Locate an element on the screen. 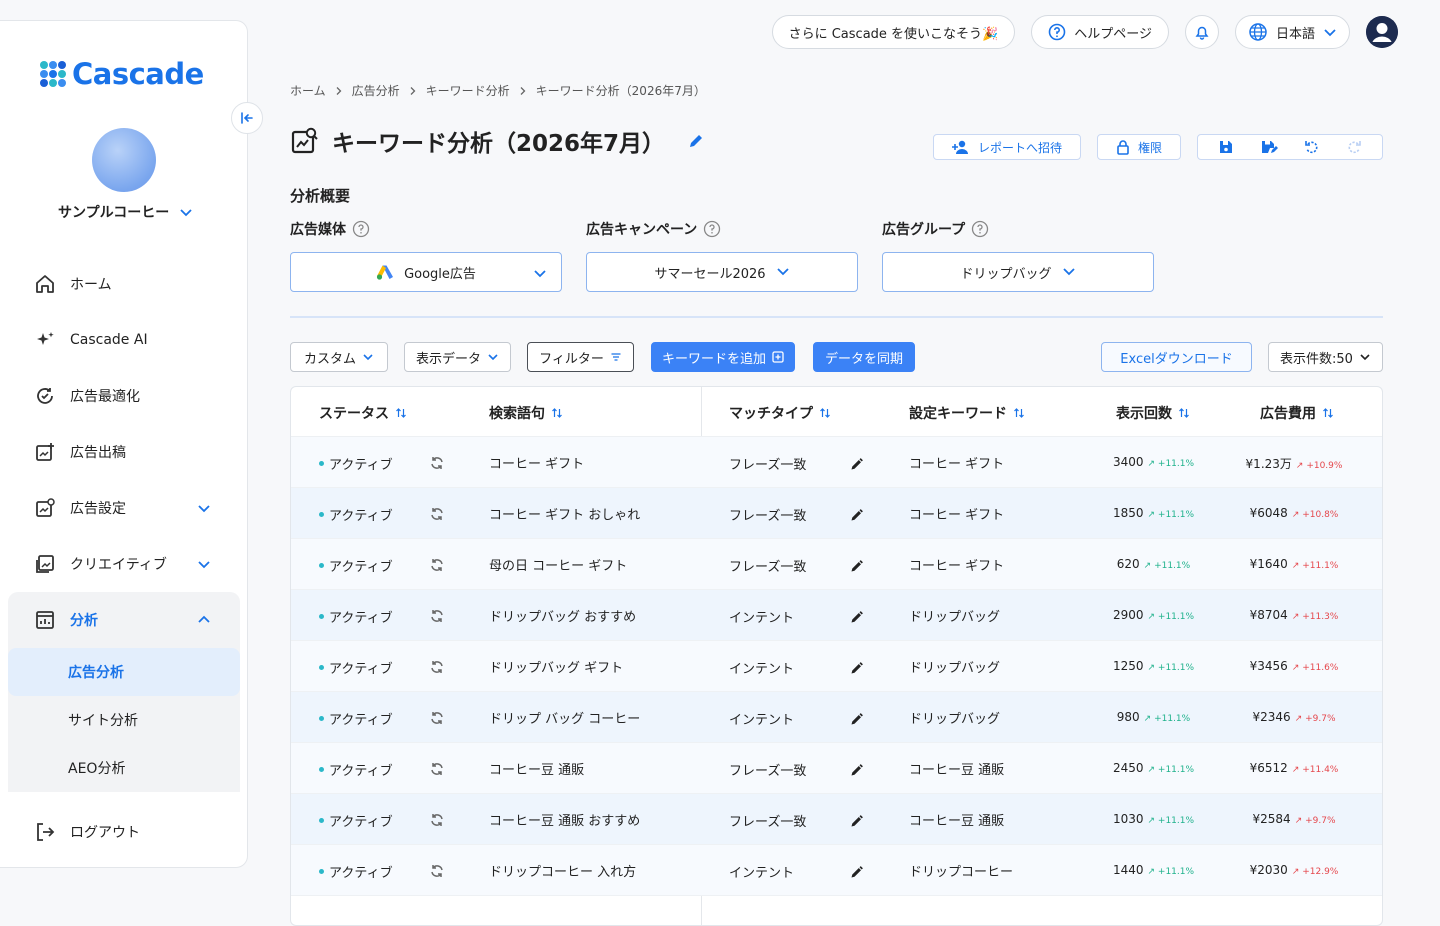  cost-value: ¥2584 is located at coordinates (1271, 819).